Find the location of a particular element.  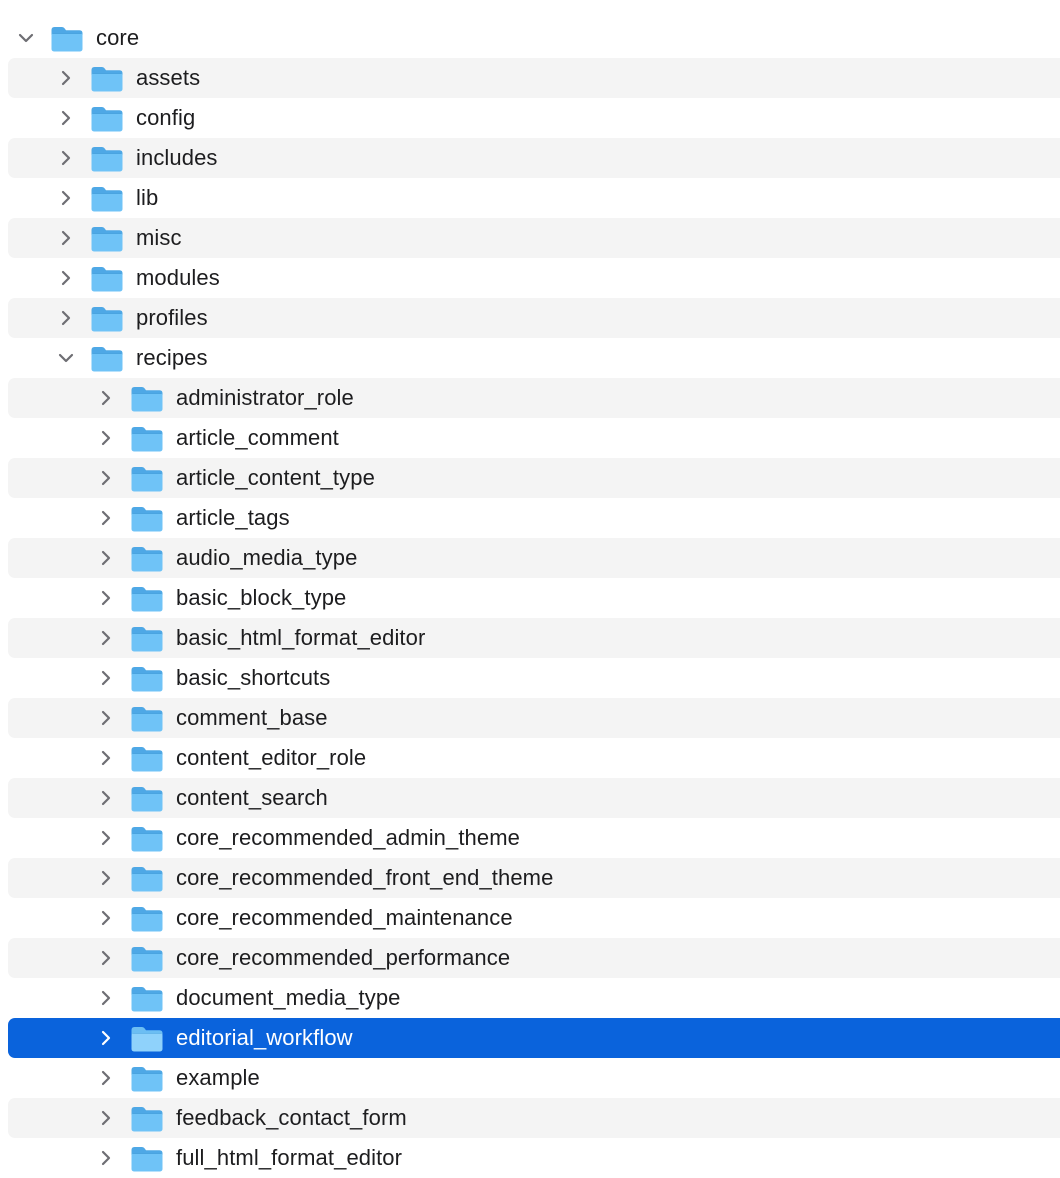

tree-row-label: profiles is located at coordinates (172, 317).